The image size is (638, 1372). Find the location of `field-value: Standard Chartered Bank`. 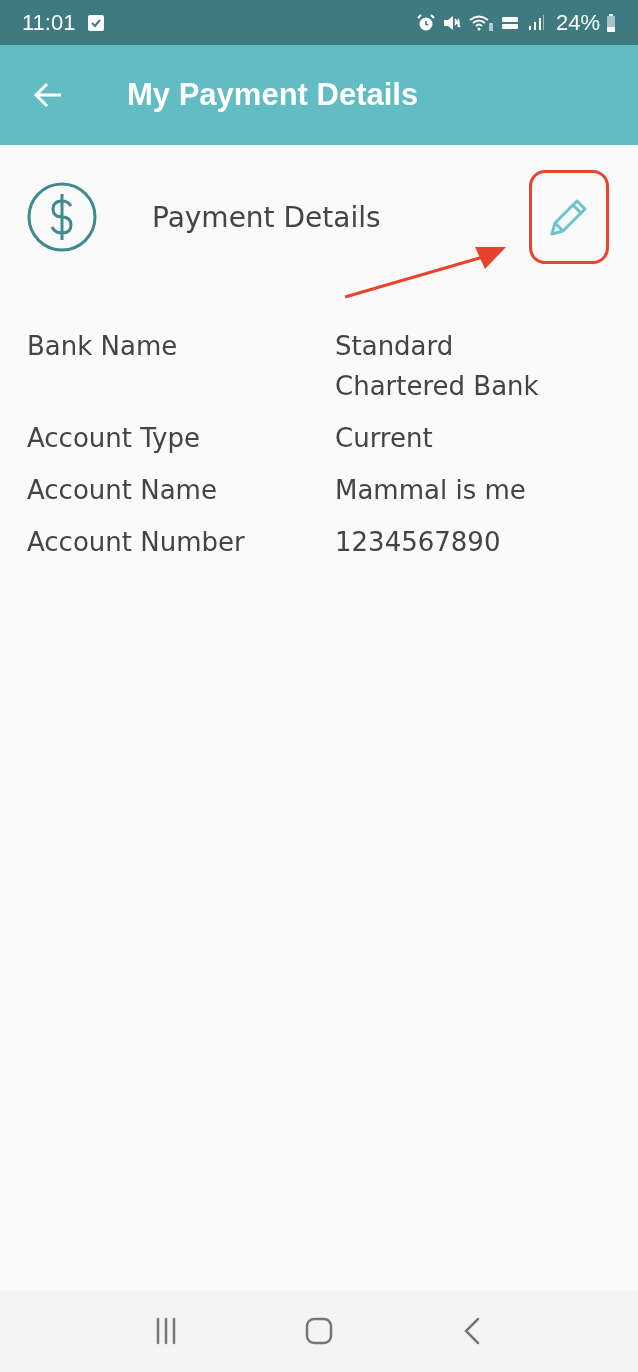

field-value: Standard Chartered Bank is located at coordinates (437, 366).